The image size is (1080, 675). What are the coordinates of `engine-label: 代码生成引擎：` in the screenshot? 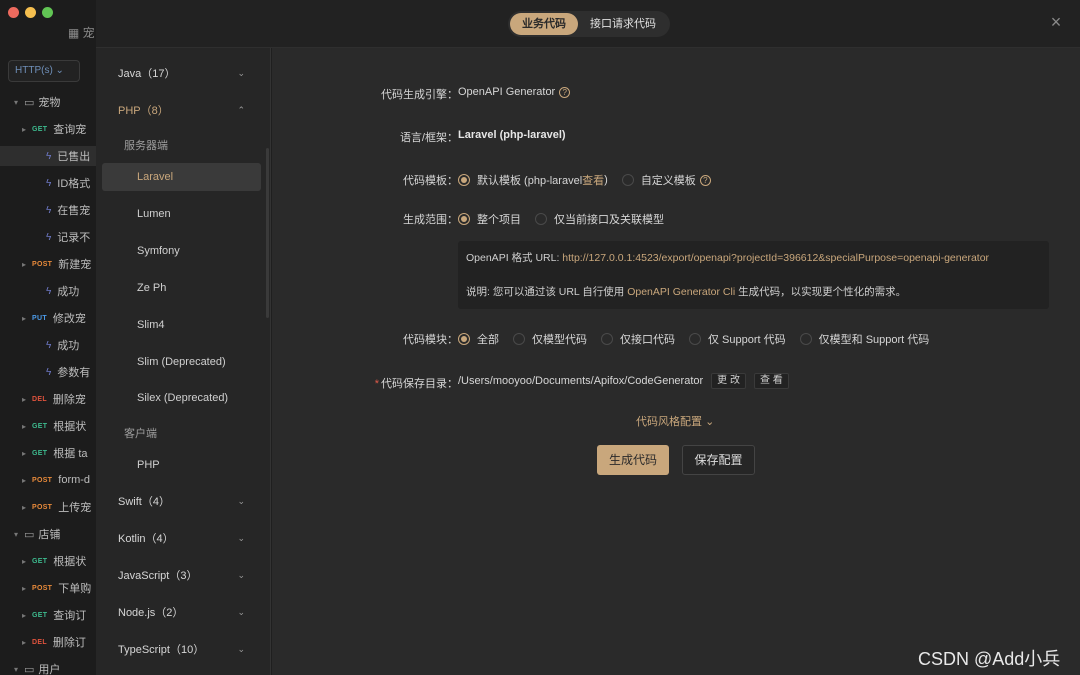 It's located at (419, 95).